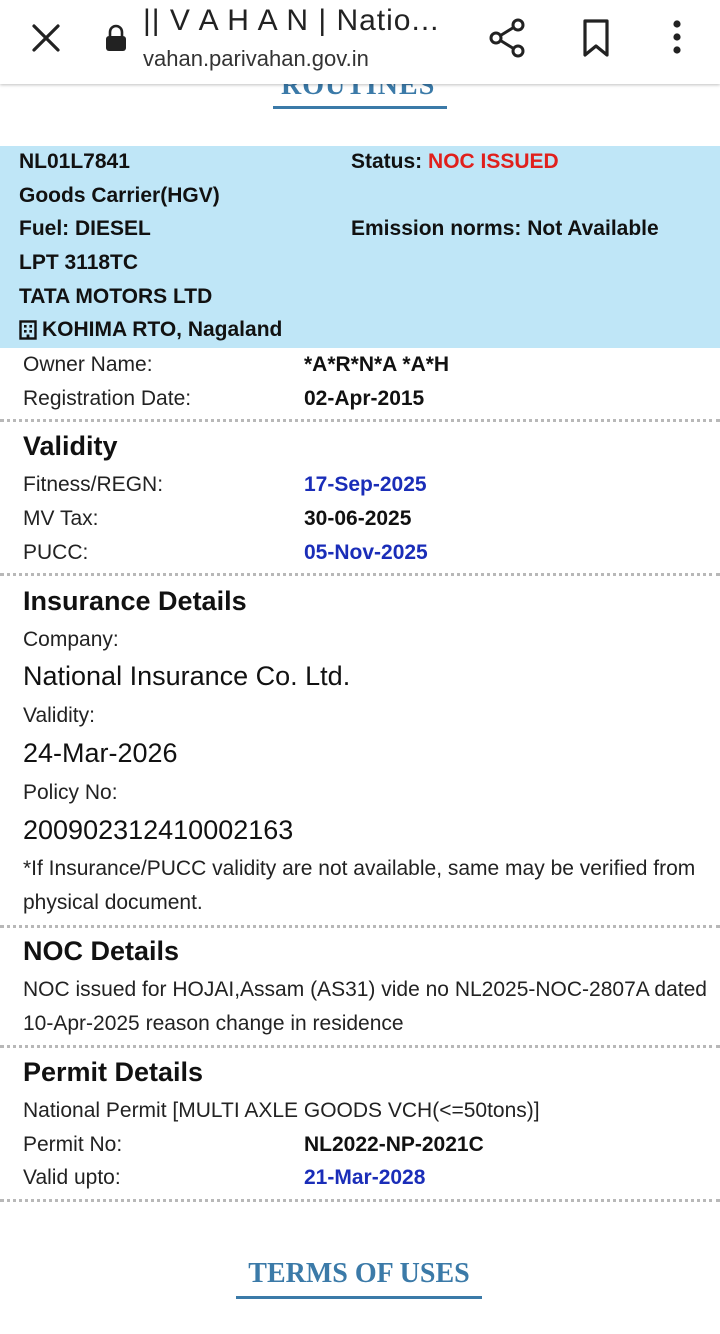 This screenshot has height=1334, width=720. What do you see at coordinates (72, 1177) in the screenshot?
I see `permit-valid-label: Valid upto:` at bounding box center [72, 1177].